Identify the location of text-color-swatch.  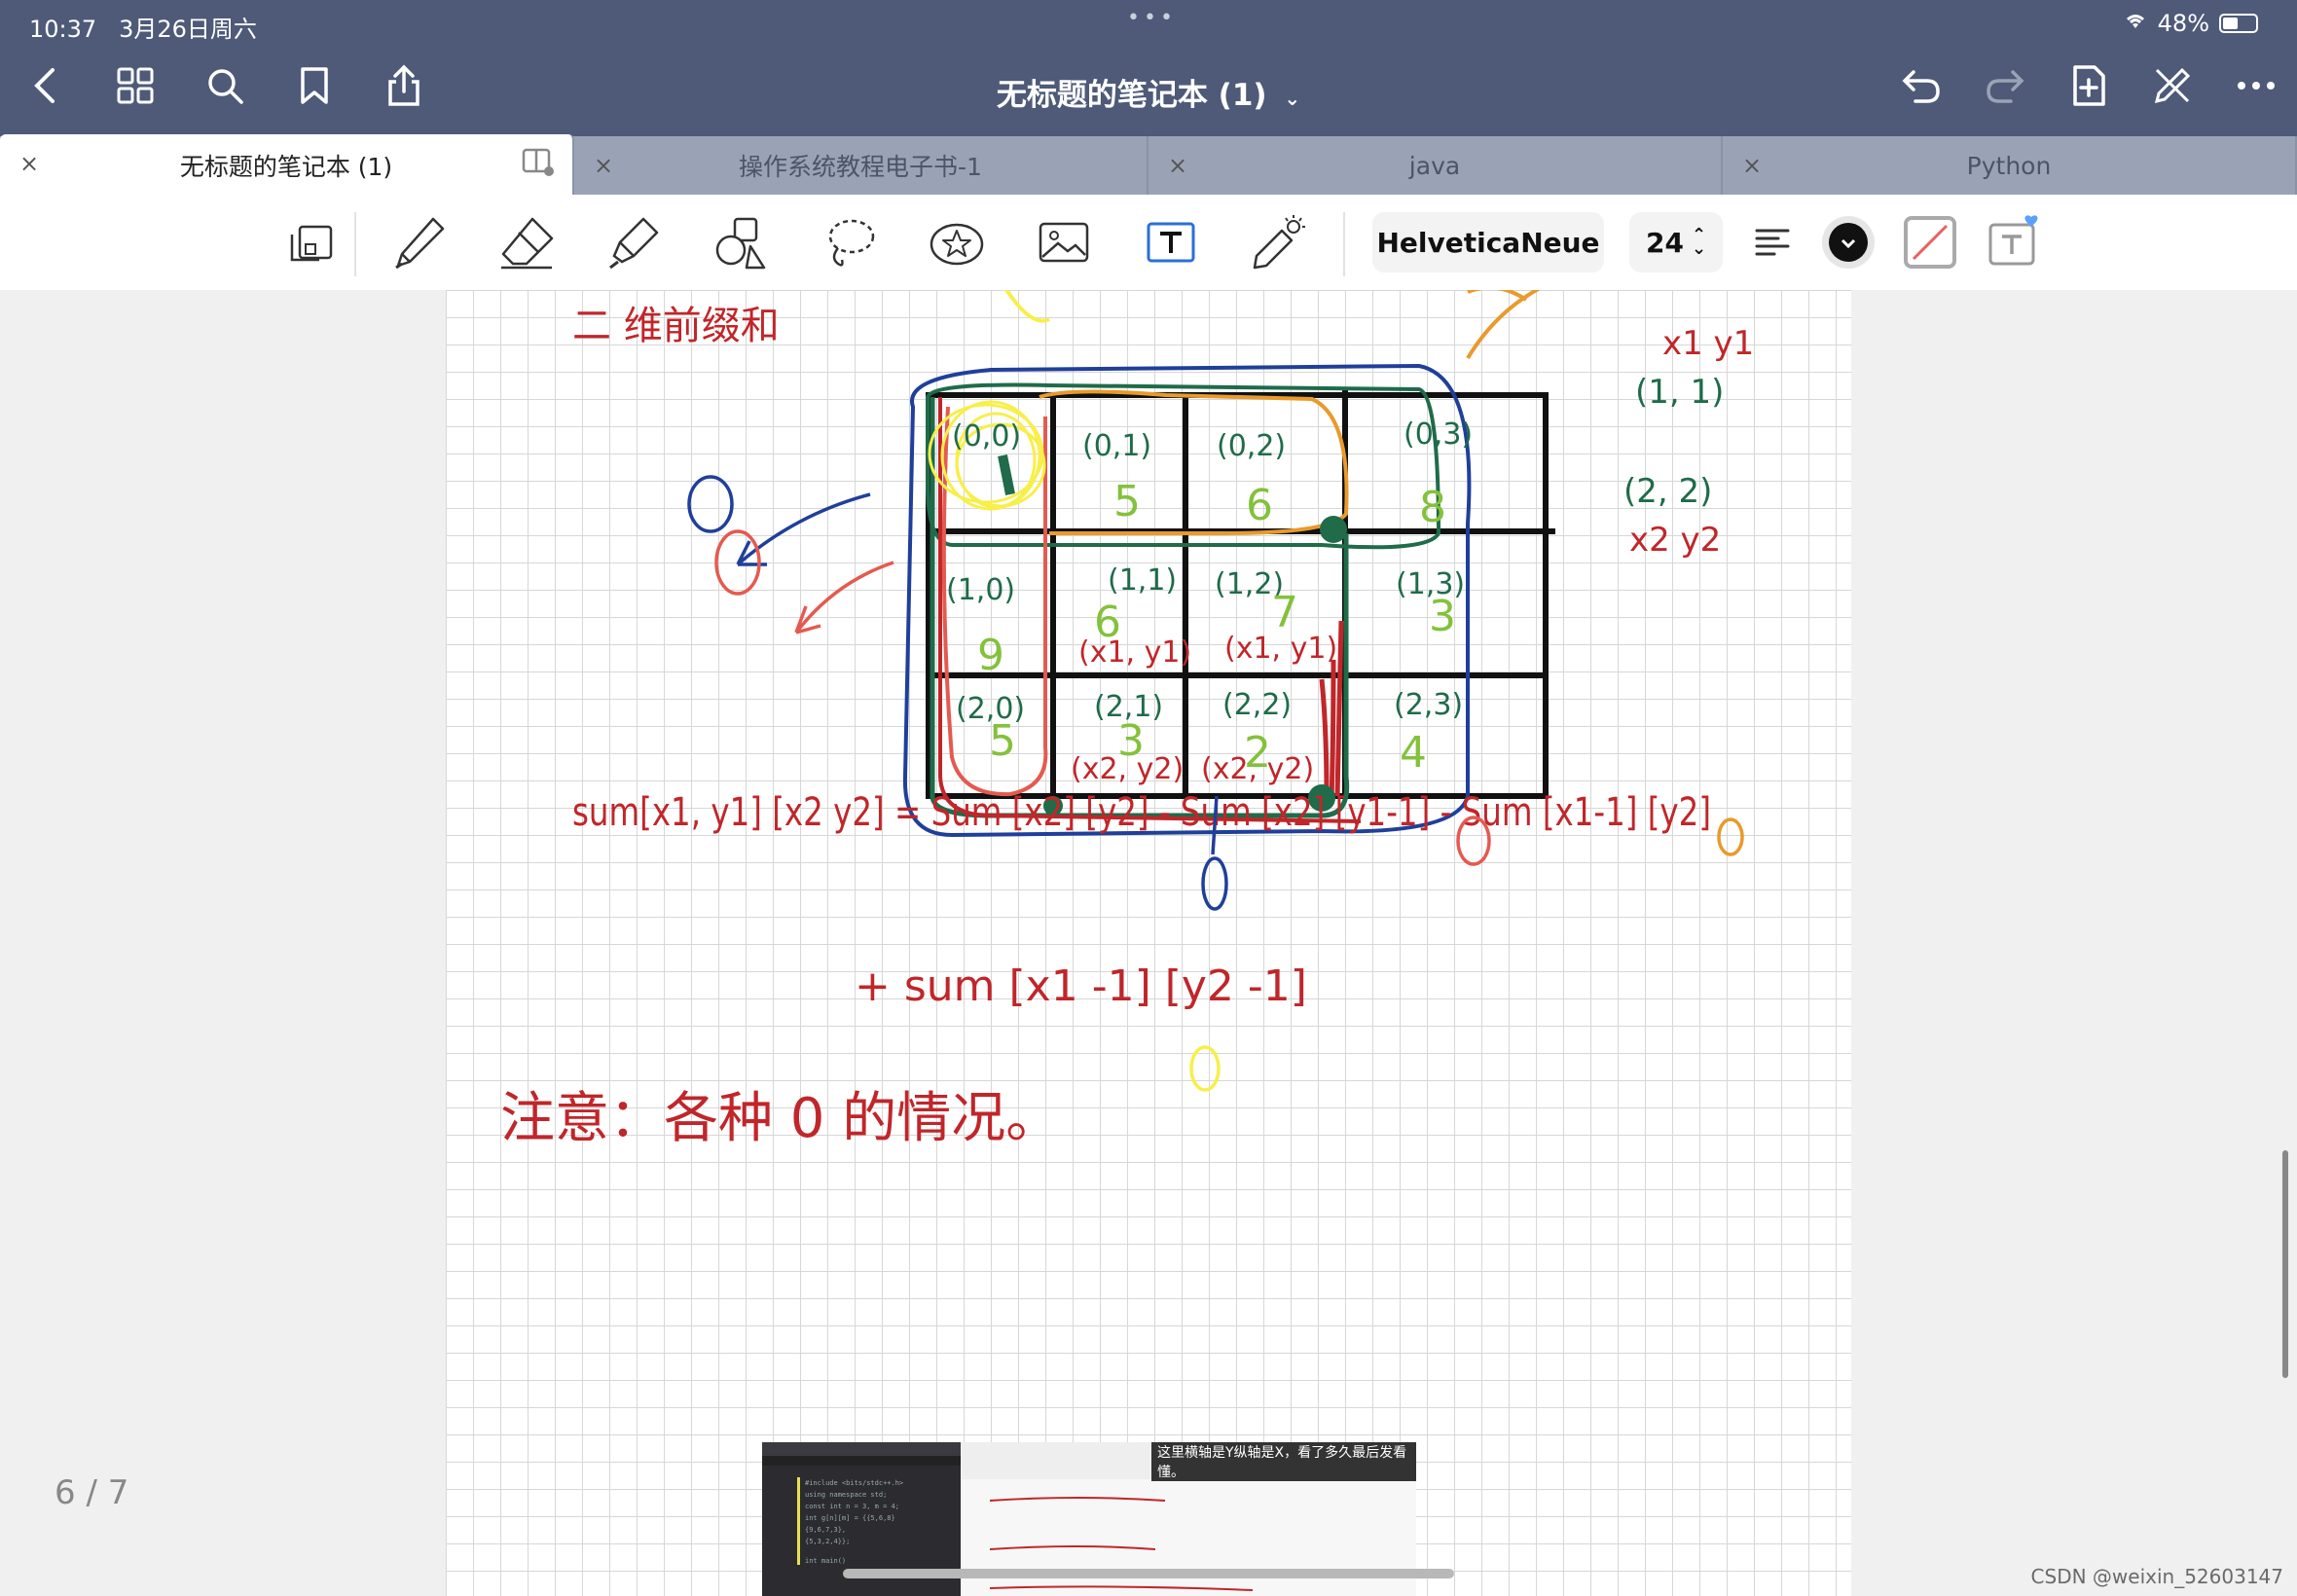
(1848, 242).